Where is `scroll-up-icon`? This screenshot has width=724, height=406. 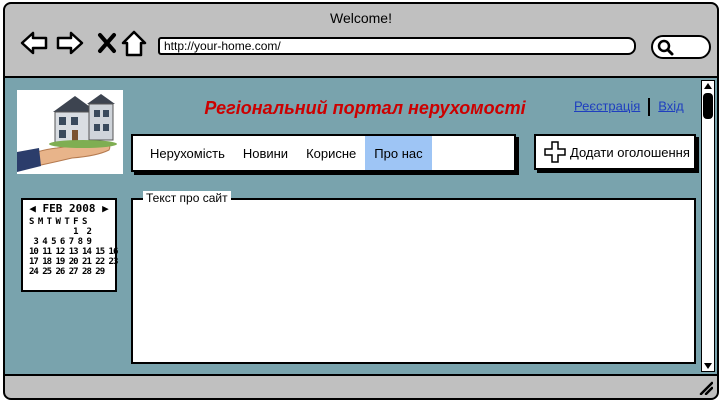
scroll-up-icon is located at coordinates (708, 86).